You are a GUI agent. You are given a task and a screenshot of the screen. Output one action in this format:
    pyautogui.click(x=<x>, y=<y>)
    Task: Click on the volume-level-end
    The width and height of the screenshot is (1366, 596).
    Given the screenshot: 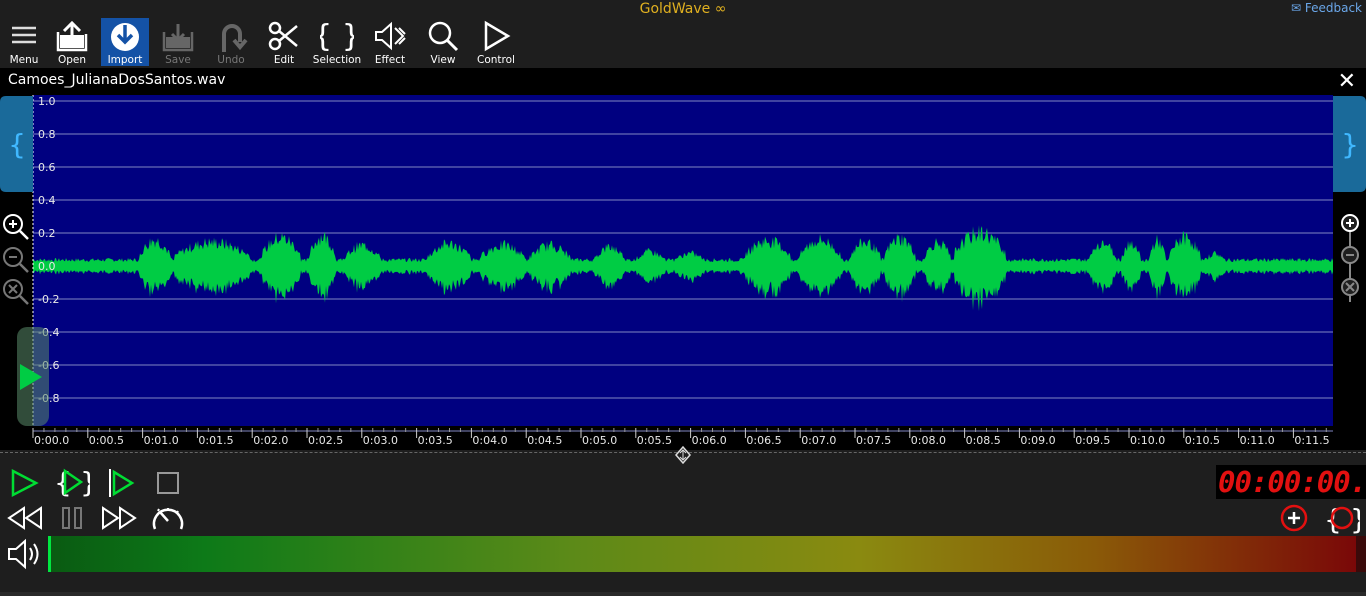 What is the action you would take?
    pyautogui.click(x=1361, y=554)
    